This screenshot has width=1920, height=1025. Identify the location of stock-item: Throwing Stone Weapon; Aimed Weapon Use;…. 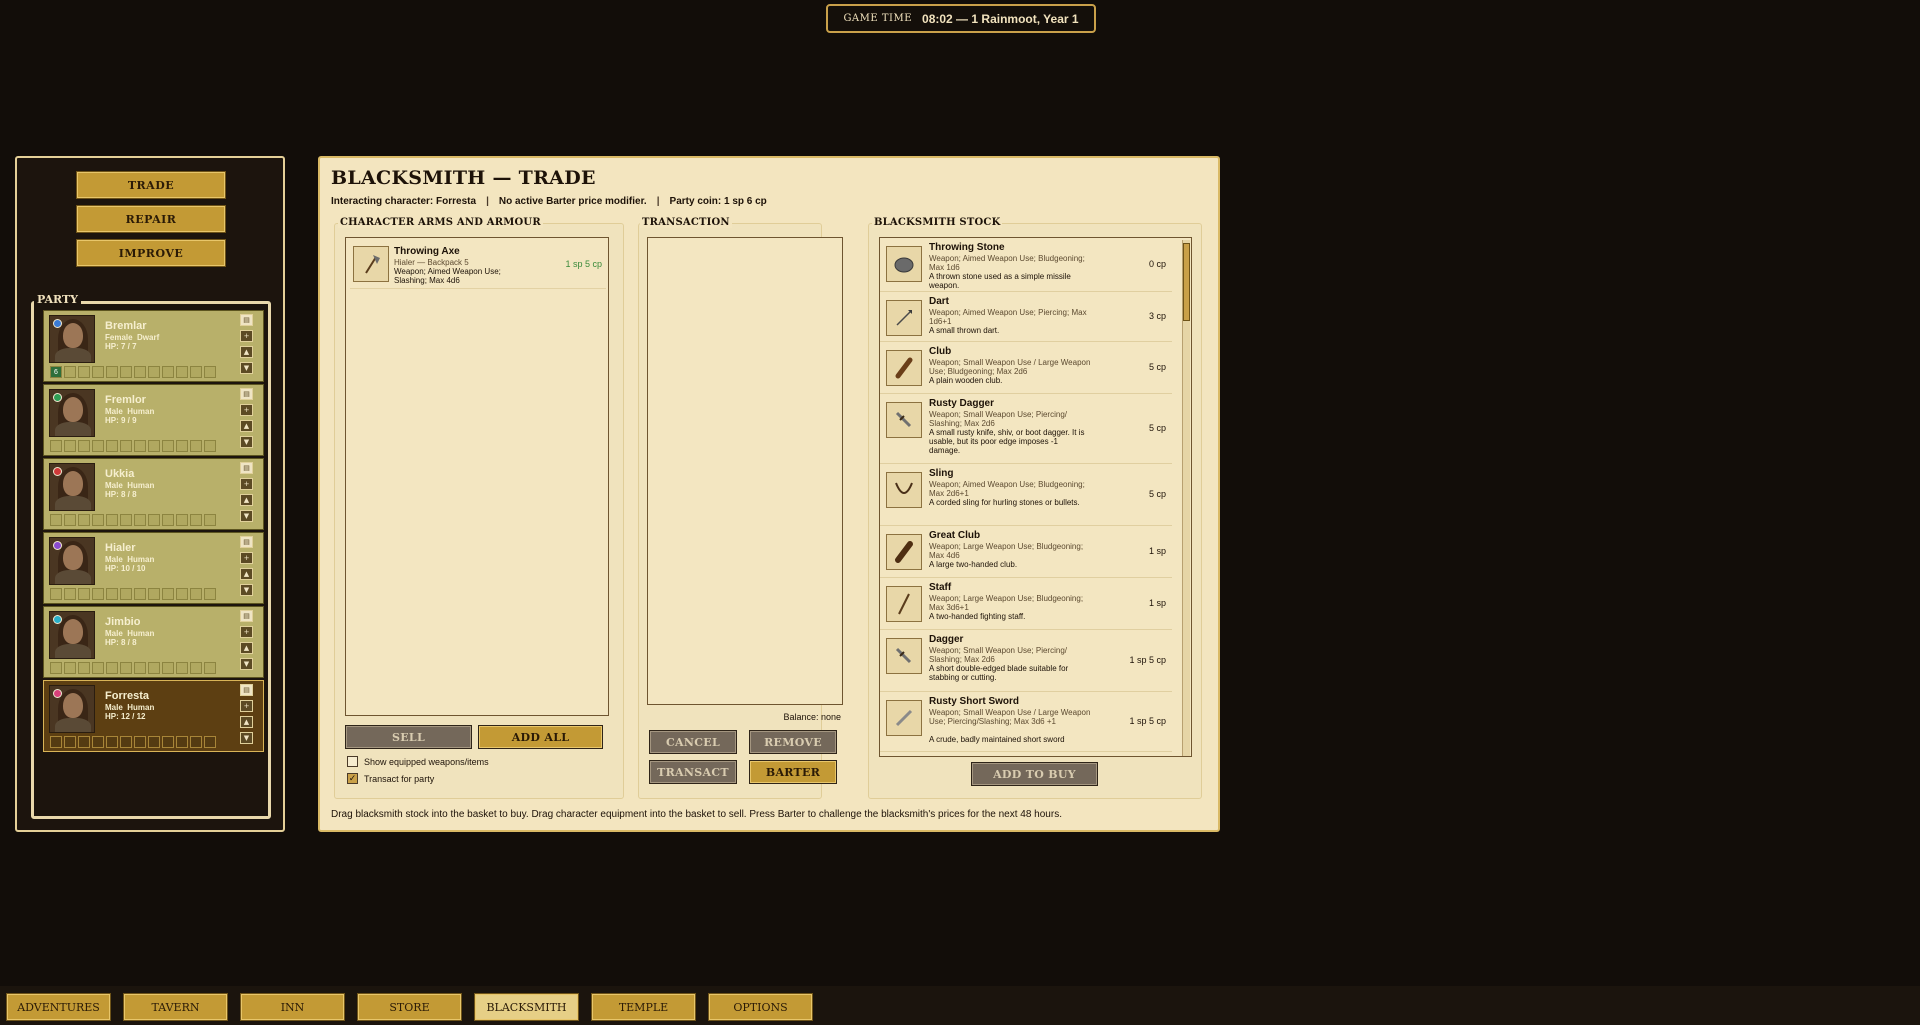
(1026, 265).